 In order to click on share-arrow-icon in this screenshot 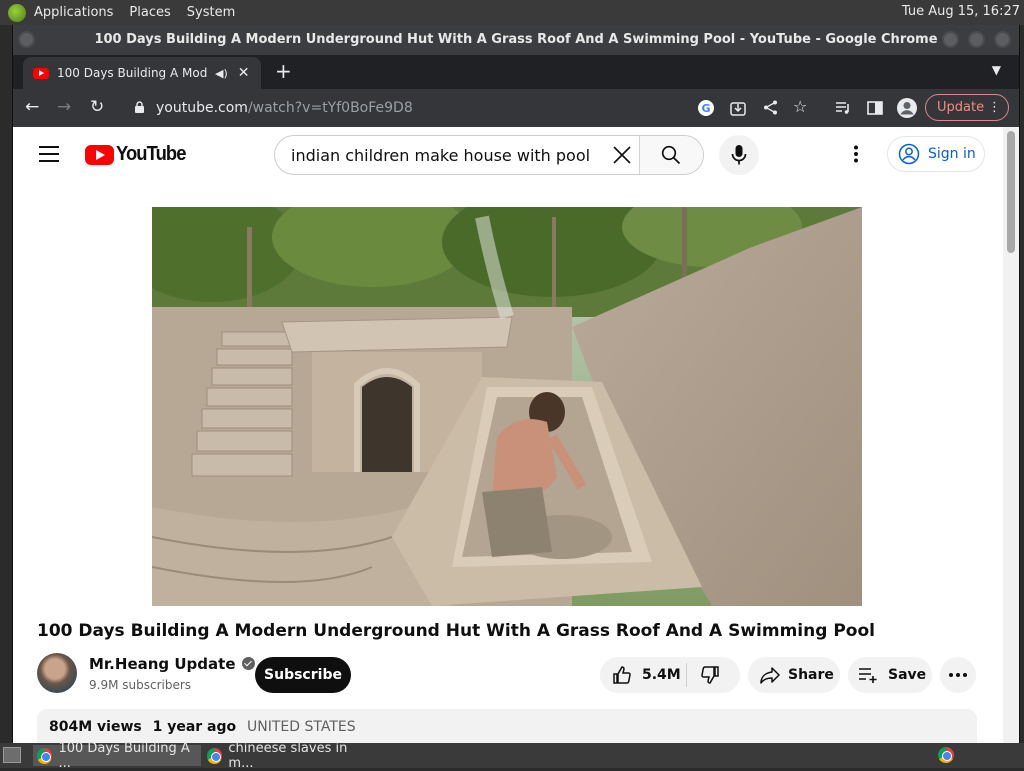, I will do `click(770, 675)`.